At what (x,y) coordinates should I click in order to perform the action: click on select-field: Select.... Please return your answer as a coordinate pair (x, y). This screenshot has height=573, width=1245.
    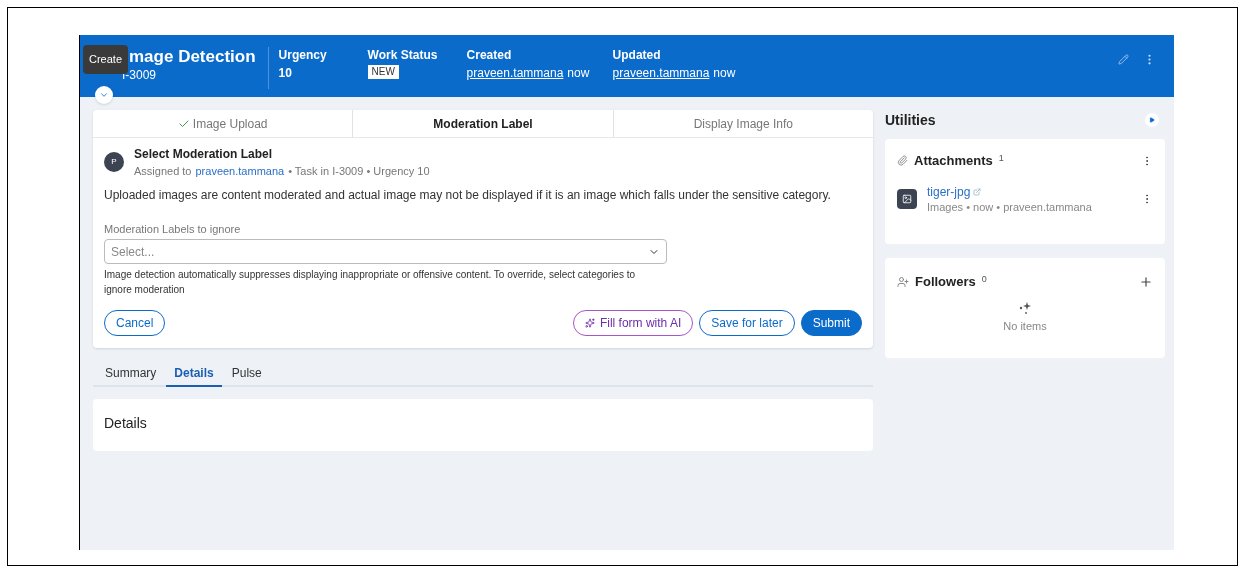
    Looking at the image, I should click on (385, 251).